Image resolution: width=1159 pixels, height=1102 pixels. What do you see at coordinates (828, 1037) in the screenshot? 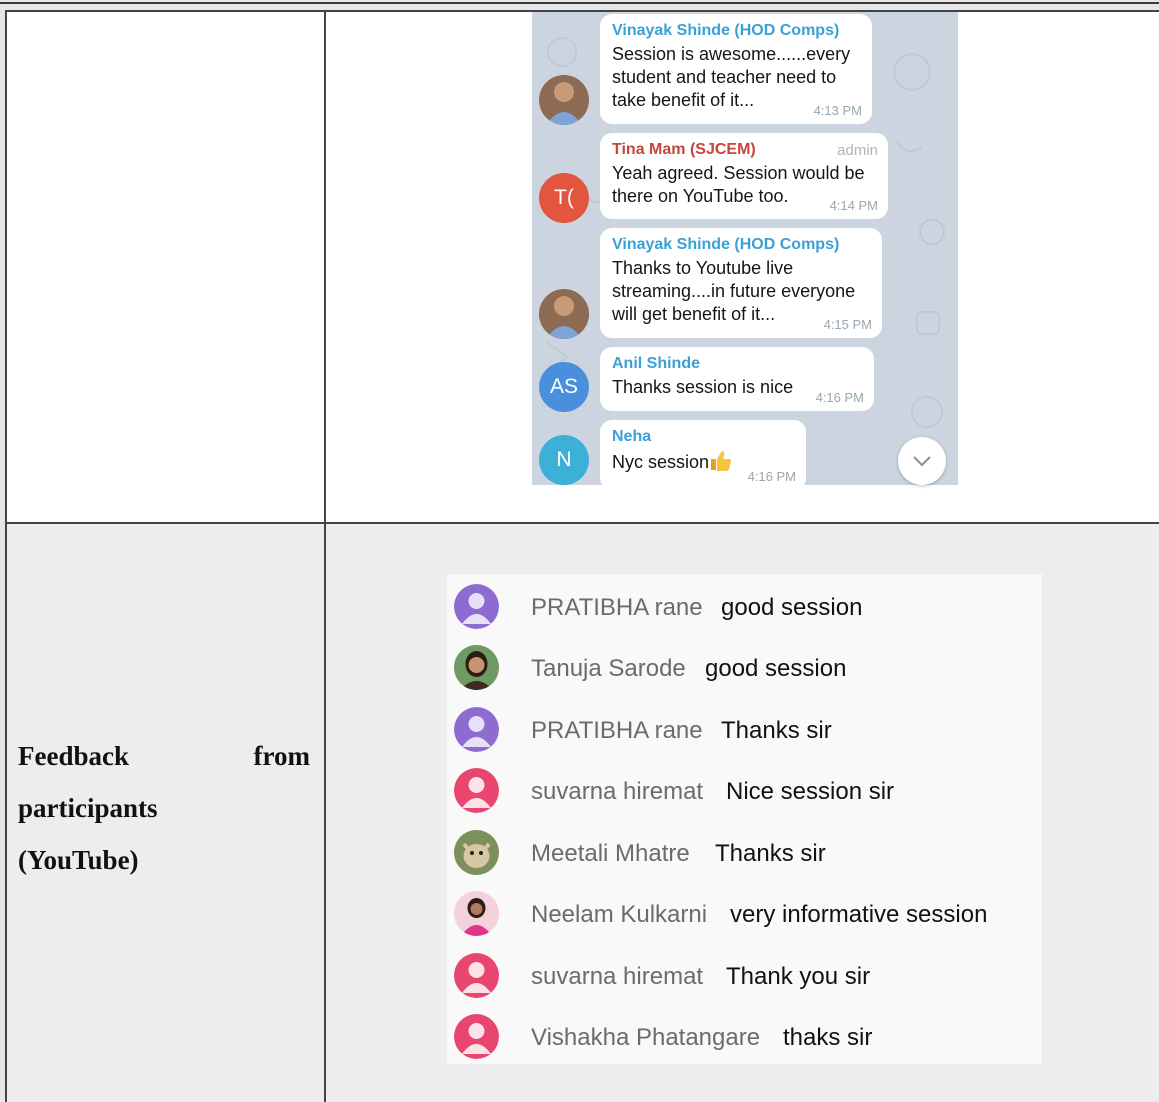
I see `comment-text: thaks sir` at bounding box center [828, 1037].